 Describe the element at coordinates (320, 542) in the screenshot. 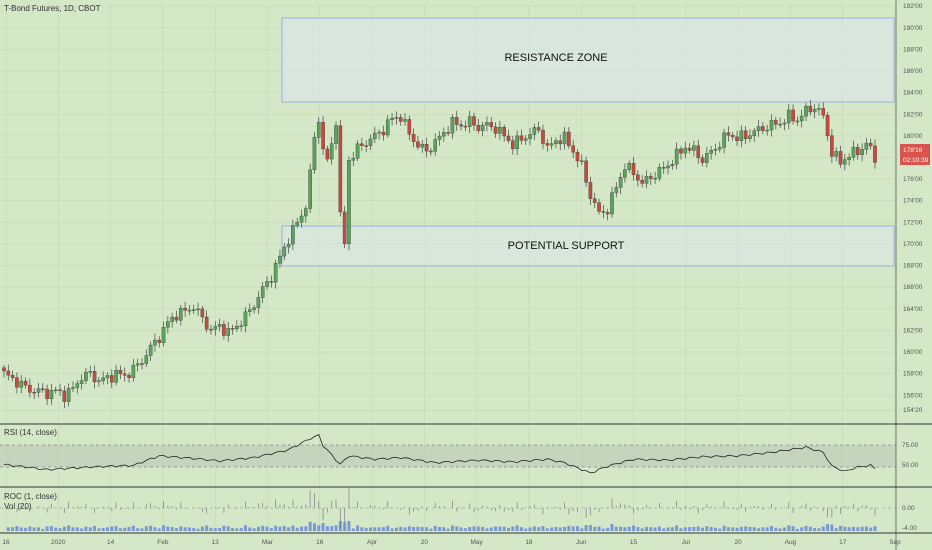

I see `x-tick-label: 16` at that location.